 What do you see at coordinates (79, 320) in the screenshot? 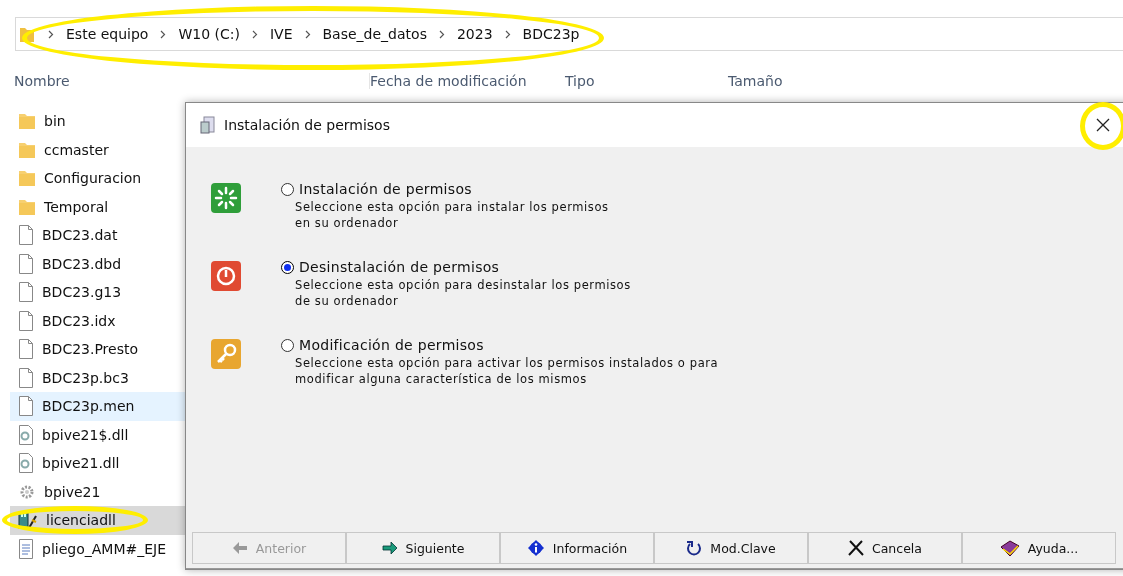
I see `file-name: BDC23.idx` at bounding box center [79, 320].